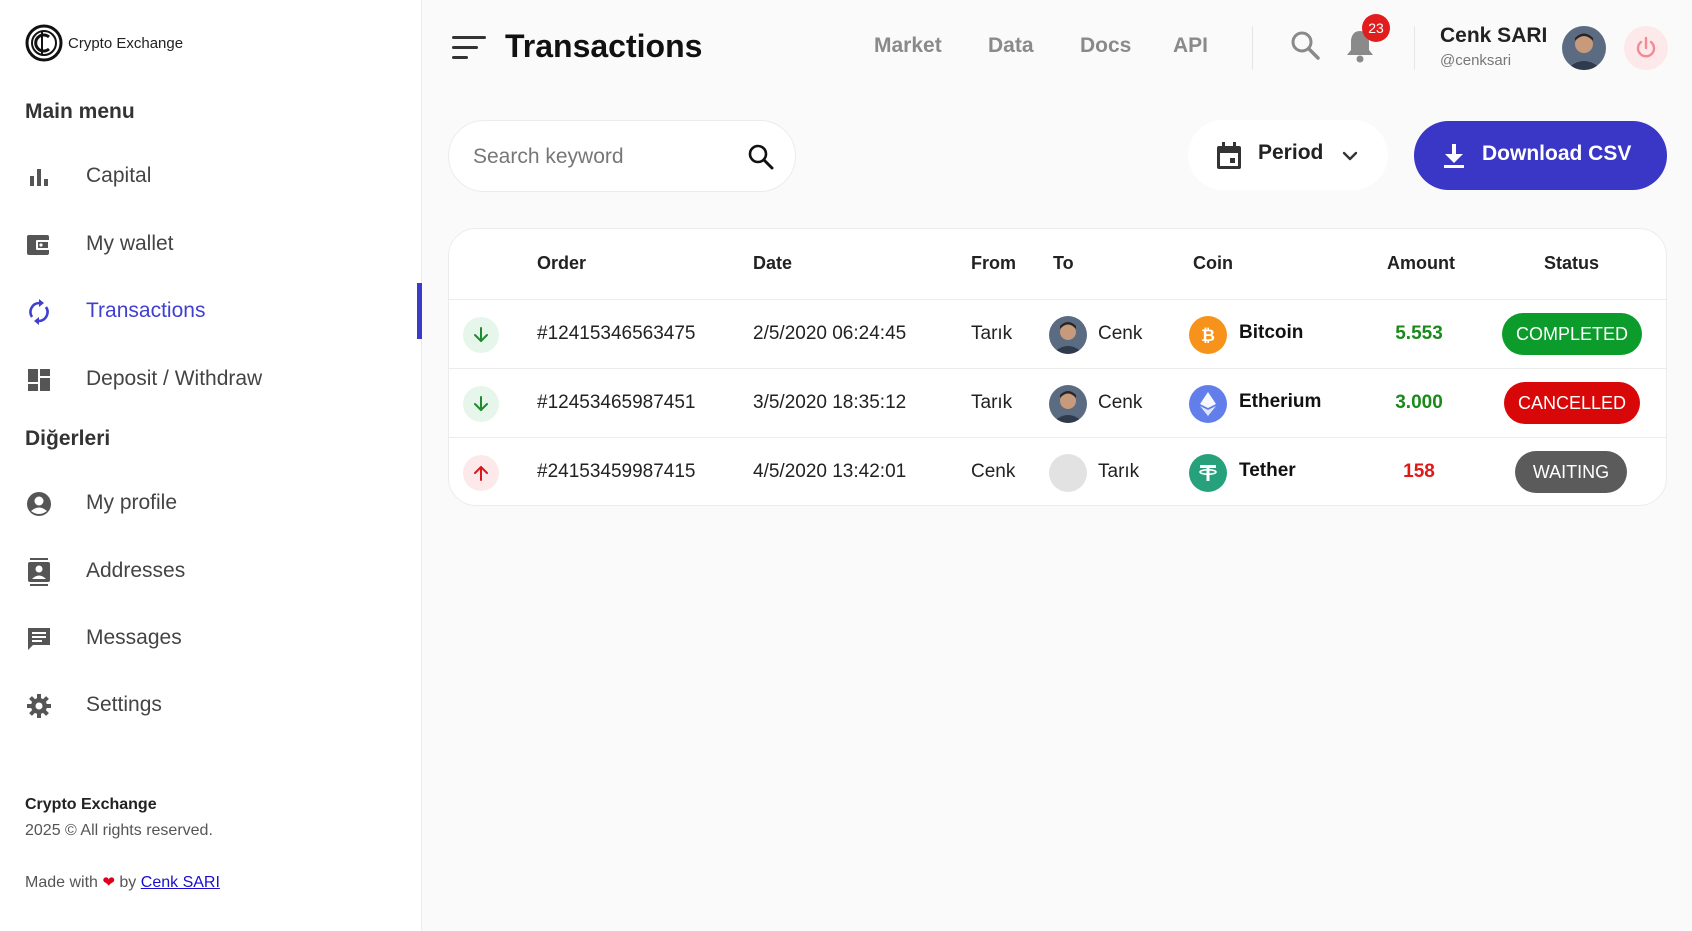  Describe the element at coordinates (124, 704) in the screenshot. I see `sidebar-item-label: Settings` at that location.